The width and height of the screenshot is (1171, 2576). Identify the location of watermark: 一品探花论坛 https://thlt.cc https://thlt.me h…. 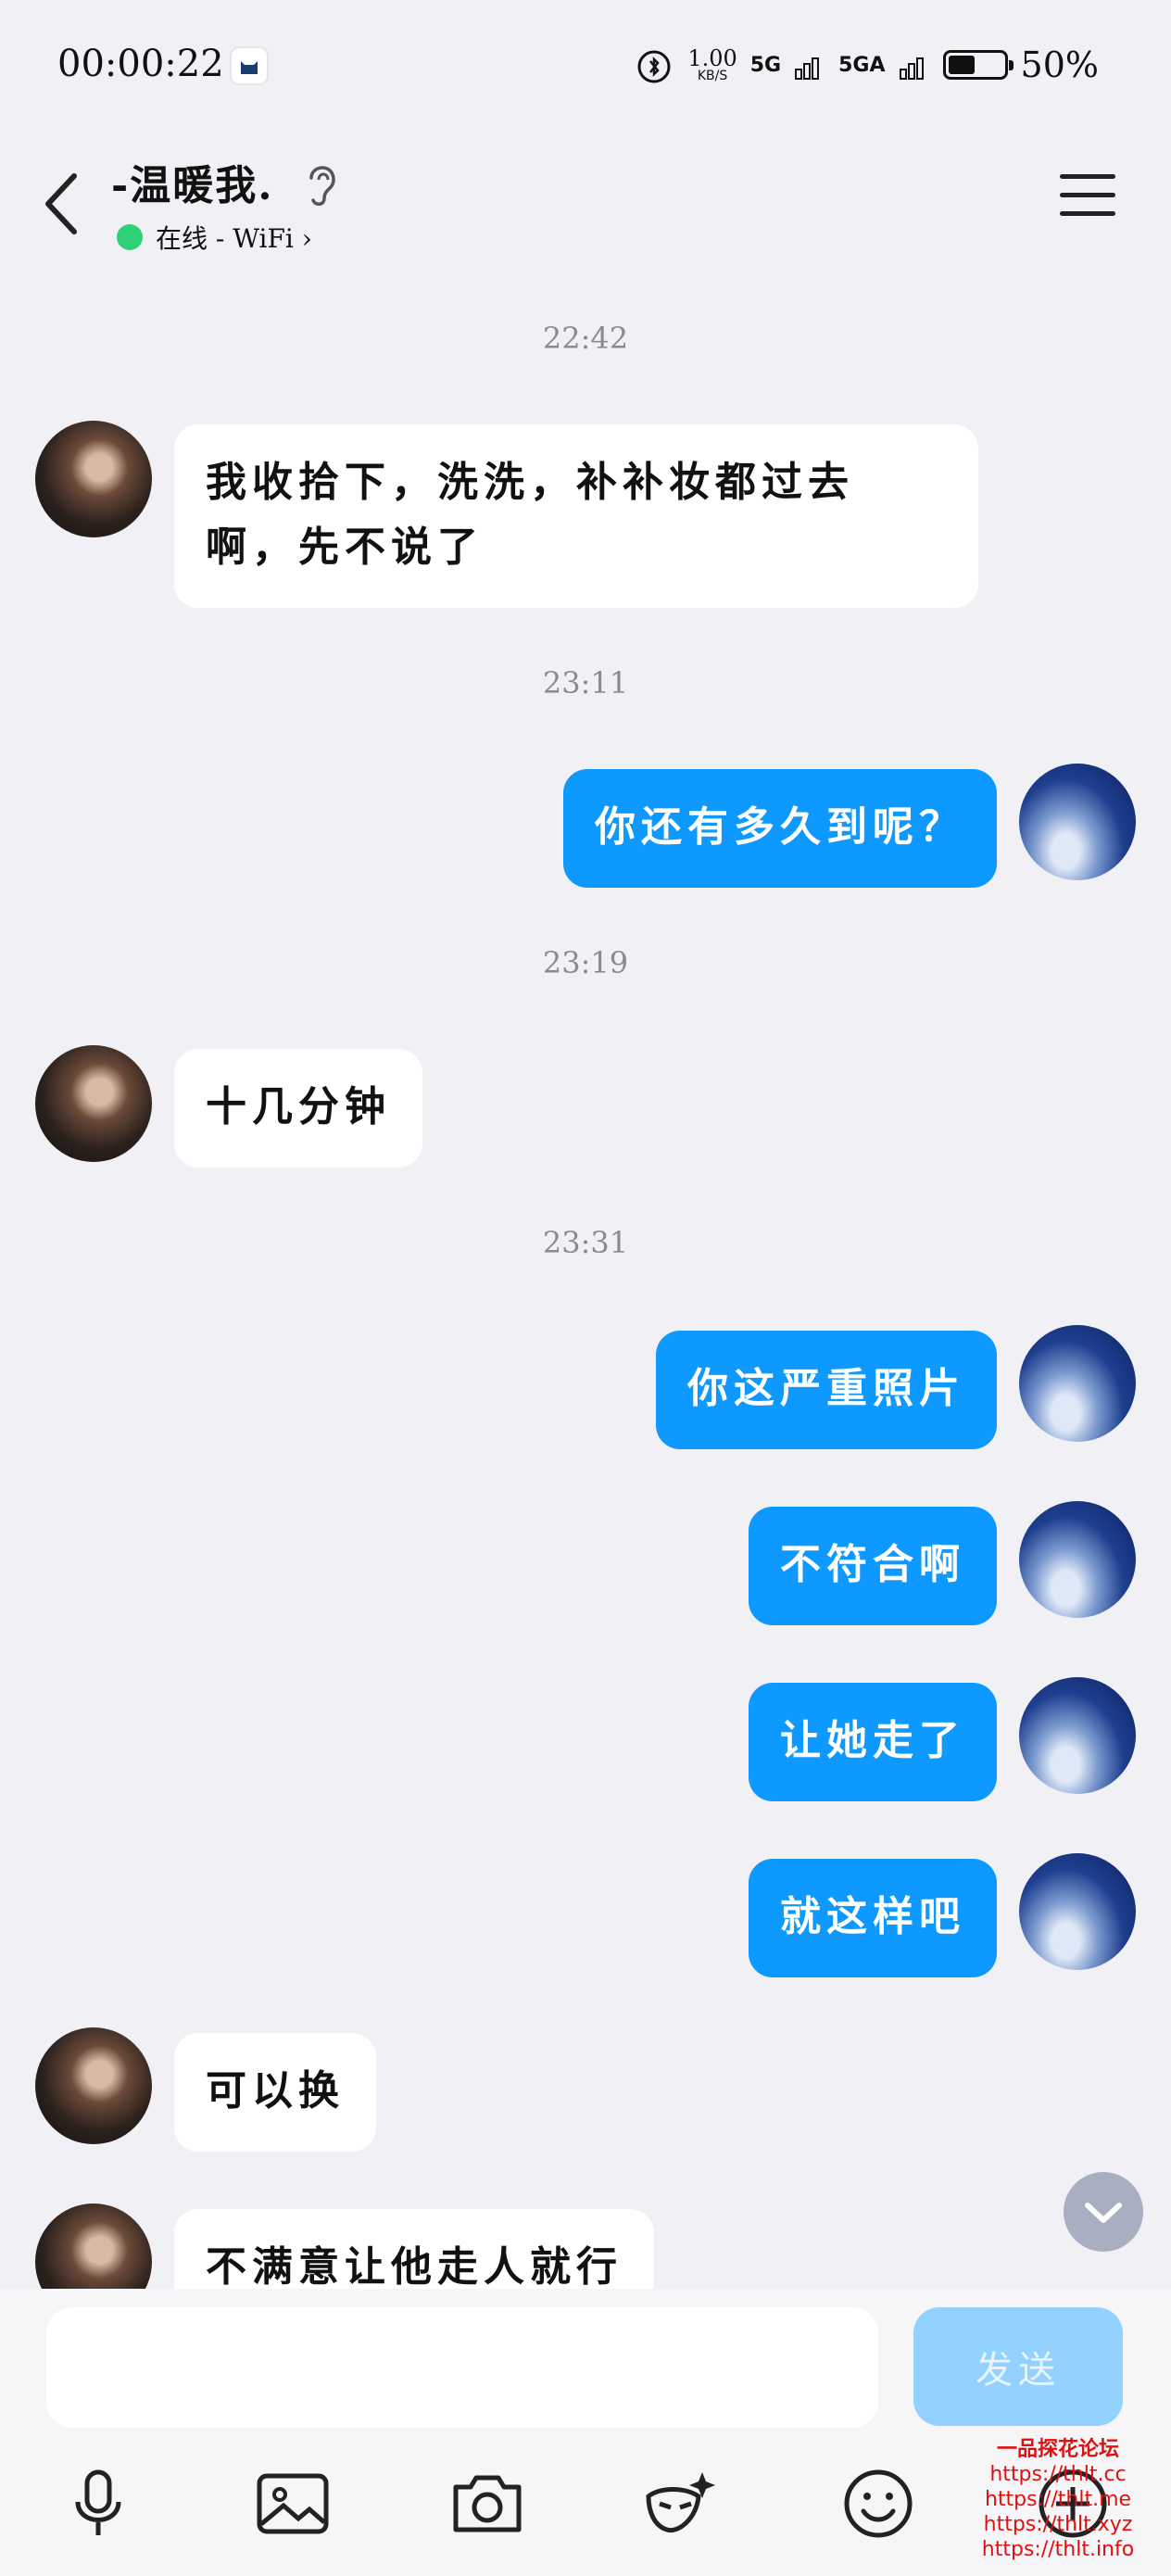
(1058, 2499).